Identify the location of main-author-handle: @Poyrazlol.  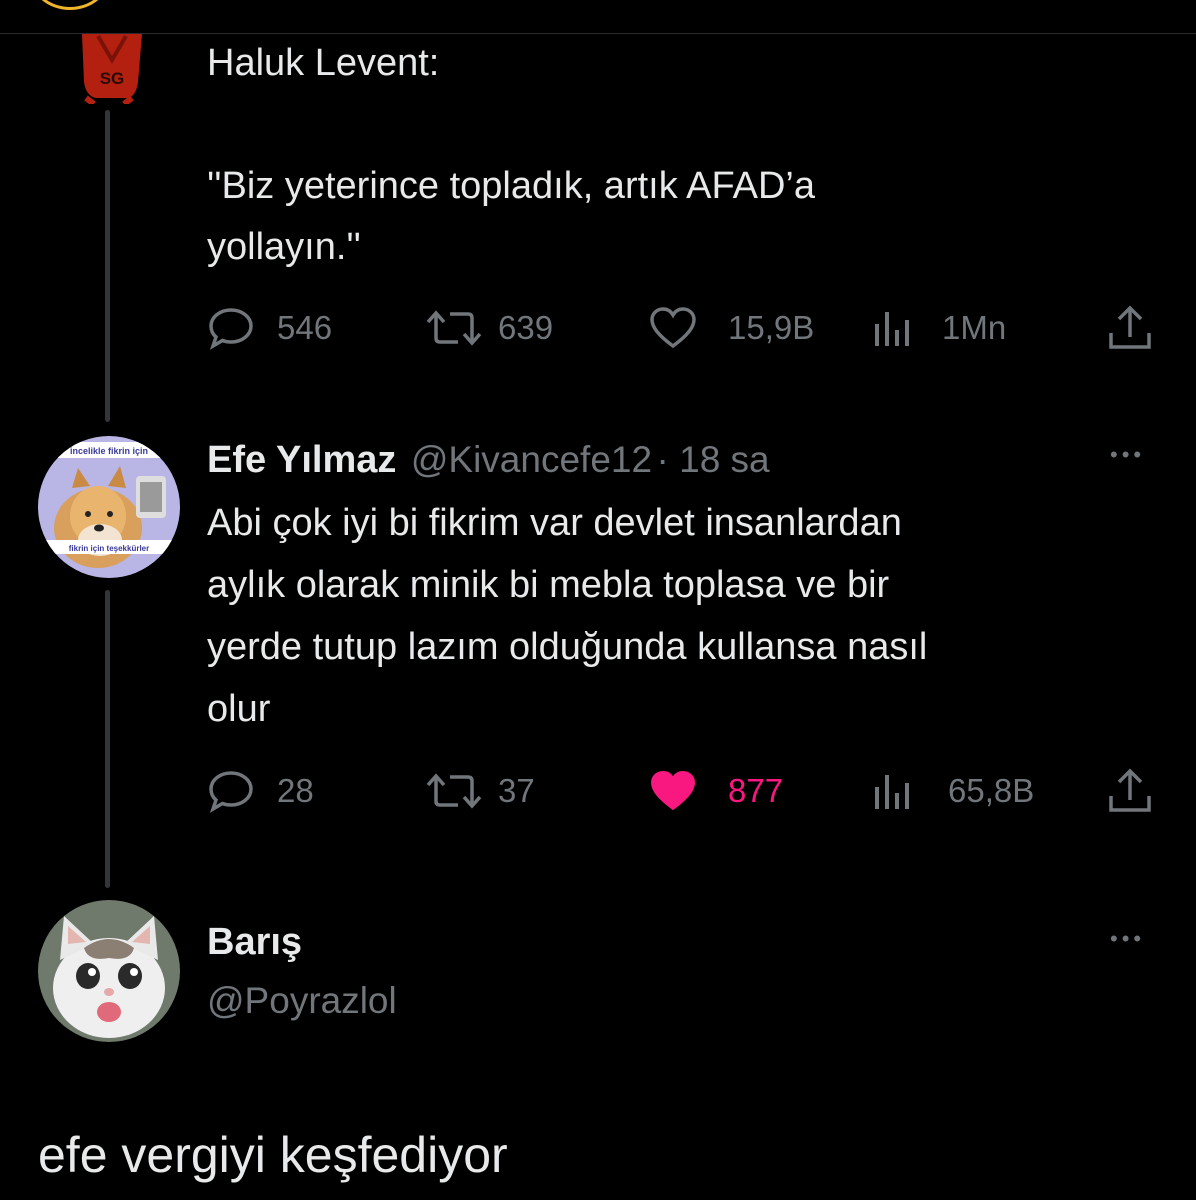
(302, 1001).